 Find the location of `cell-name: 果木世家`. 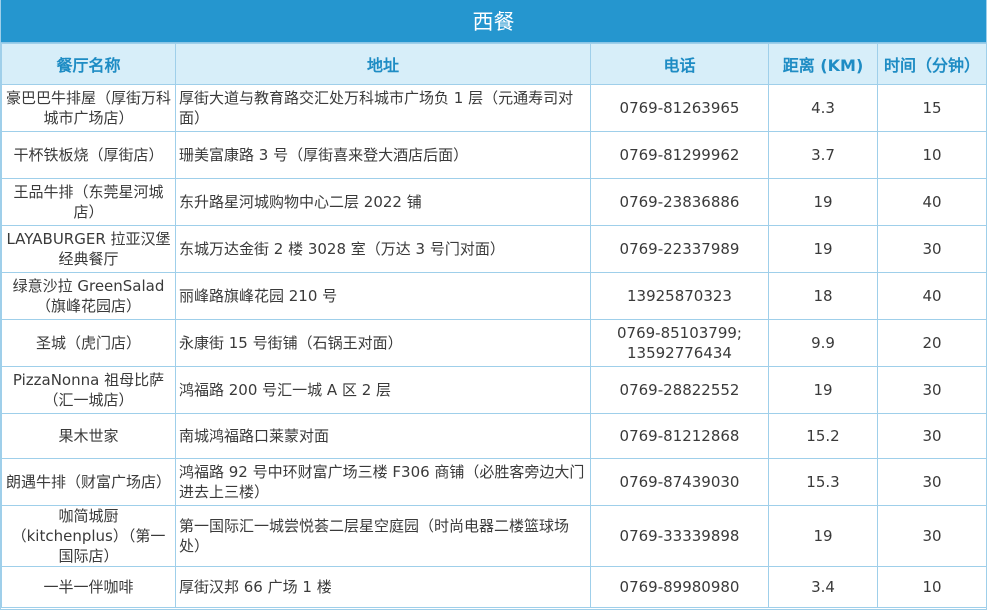

cell-name: 果木世家 is located at coordinates (88, 436).